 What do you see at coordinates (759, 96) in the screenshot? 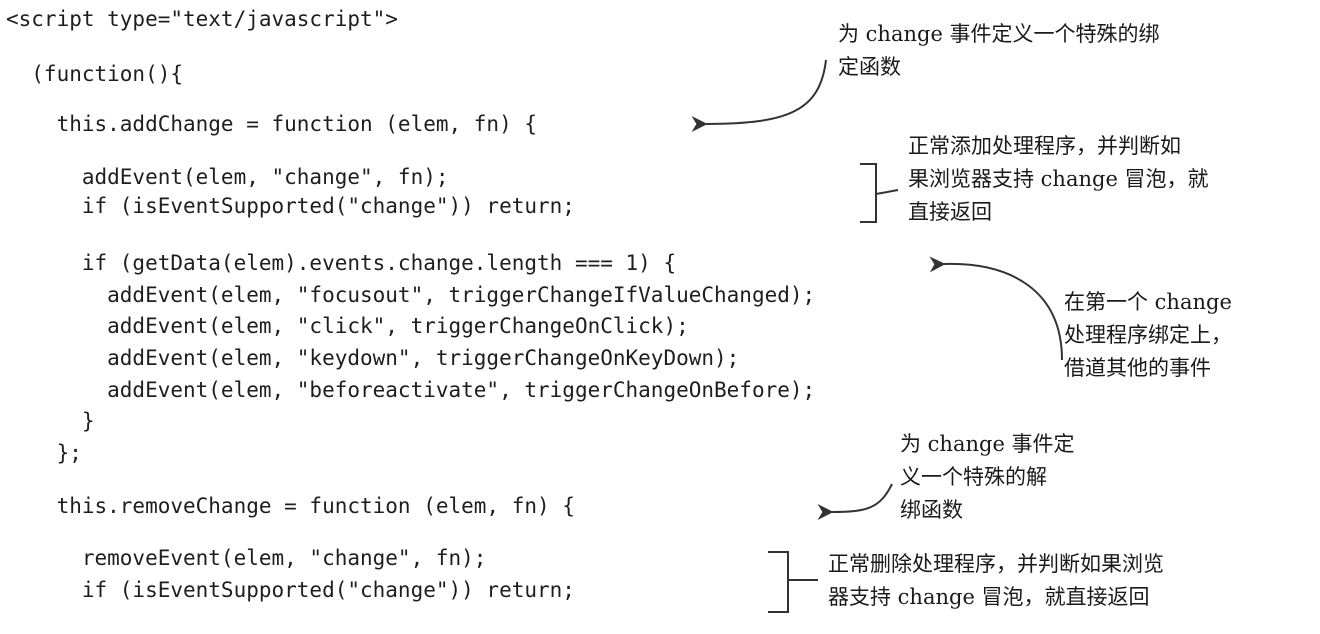
I see `callout-arrow-add-change` at bounding box center [759, 96].